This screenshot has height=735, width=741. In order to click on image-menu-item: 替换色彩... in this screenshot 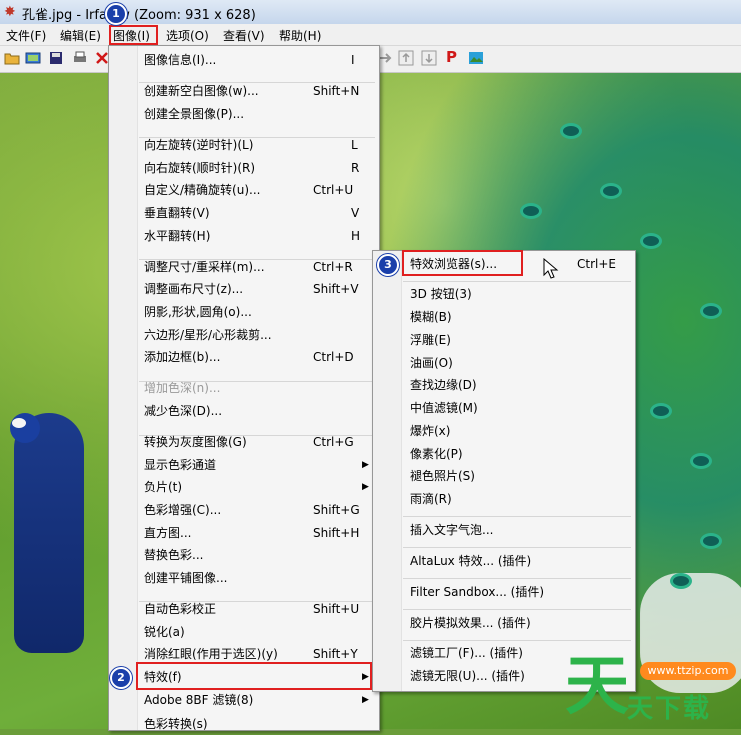, I will do `click(243, 555)`.